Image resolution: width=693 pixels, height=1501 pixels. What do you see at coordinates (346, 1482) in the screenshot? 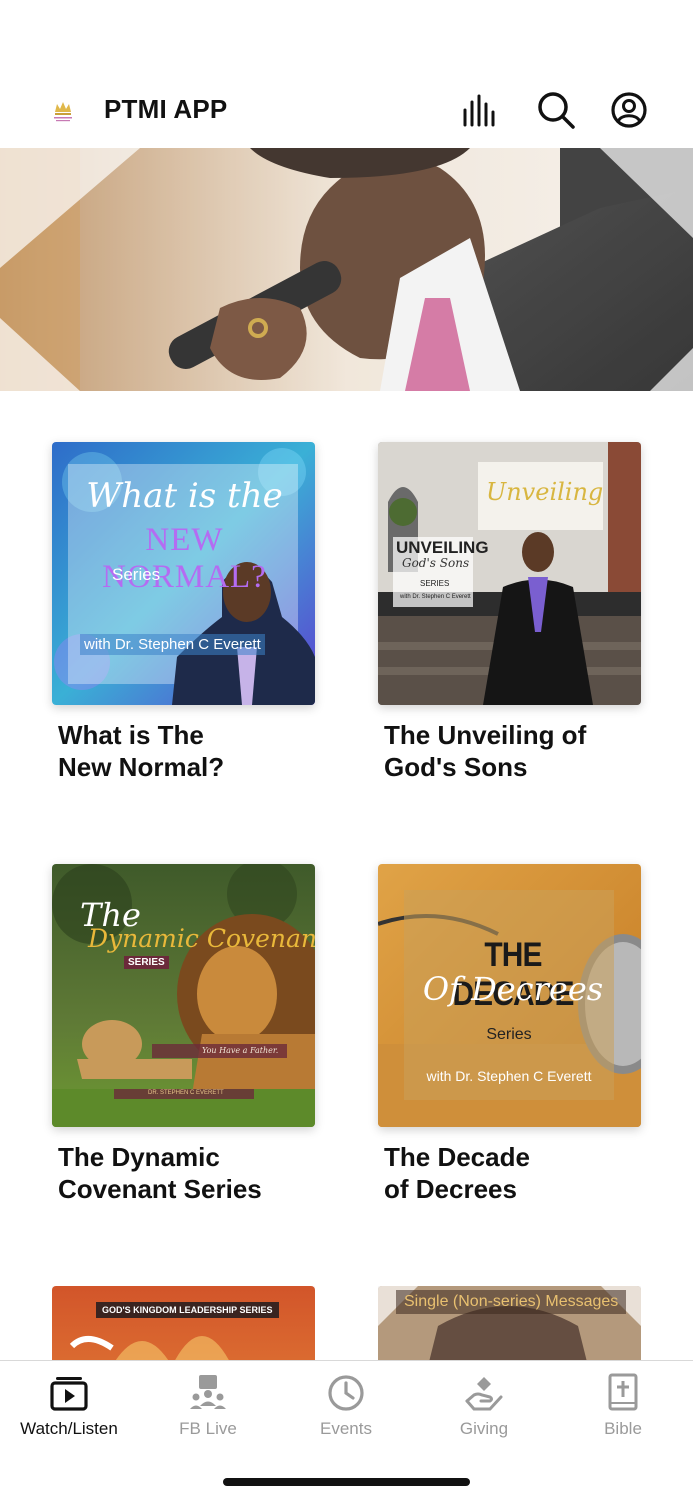
I see `home-indicator` at bounding box center [346, 1482].